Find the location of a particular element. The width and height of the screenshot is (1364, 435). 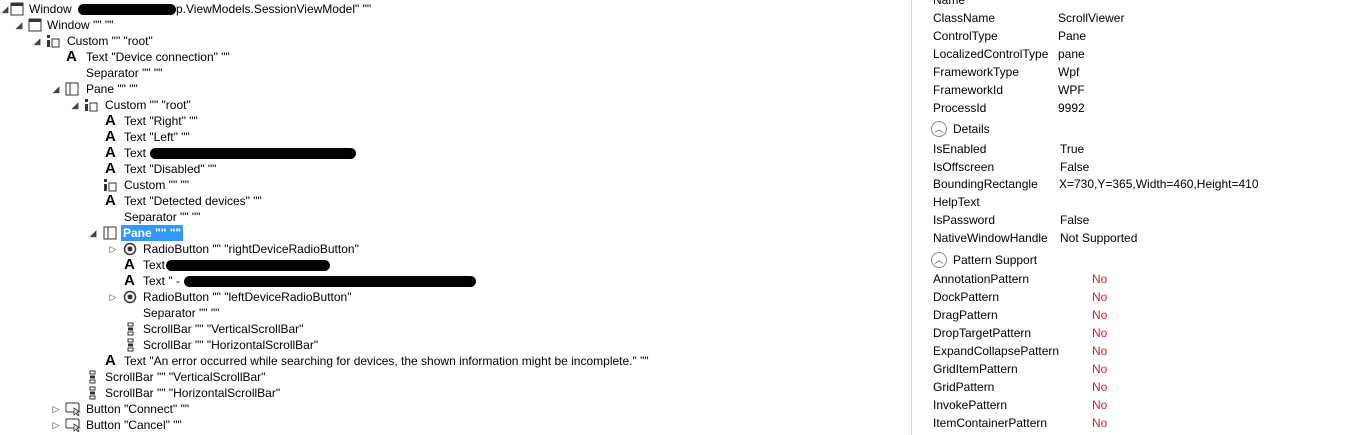

radio-button-icon is located at coordinates (130, 297).